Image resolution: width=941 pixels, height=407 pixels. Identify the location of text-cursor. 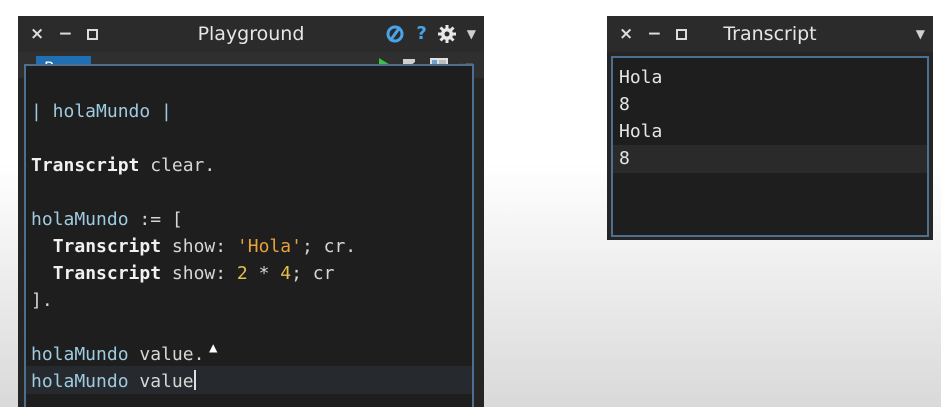
(194, 380).